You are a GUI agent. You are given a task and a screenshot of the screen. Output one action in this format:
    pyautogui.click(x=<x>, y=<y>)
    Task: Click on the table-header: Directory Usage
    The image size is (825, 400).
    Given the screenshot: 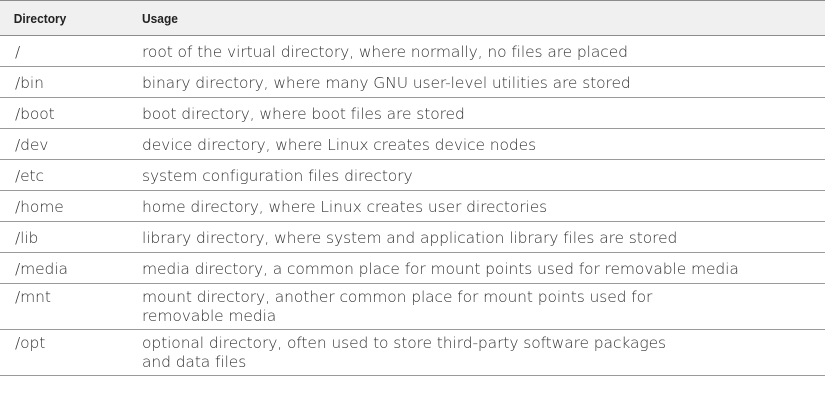 What is the action you would take?
    pyautogui.click(x=412, y=18)
    